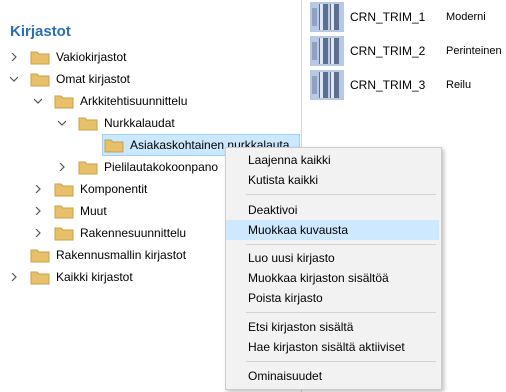 The height and width of the screenshot is (392, 506). I want to click on tree-item-label: Kaikki kirjastot, so click(94, 277).